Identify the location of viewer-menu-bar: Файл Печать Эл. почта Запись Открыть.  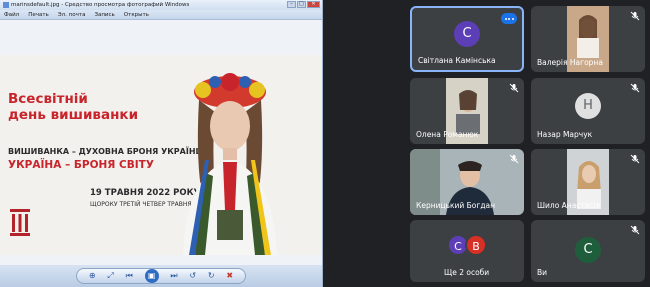
(161, 15).